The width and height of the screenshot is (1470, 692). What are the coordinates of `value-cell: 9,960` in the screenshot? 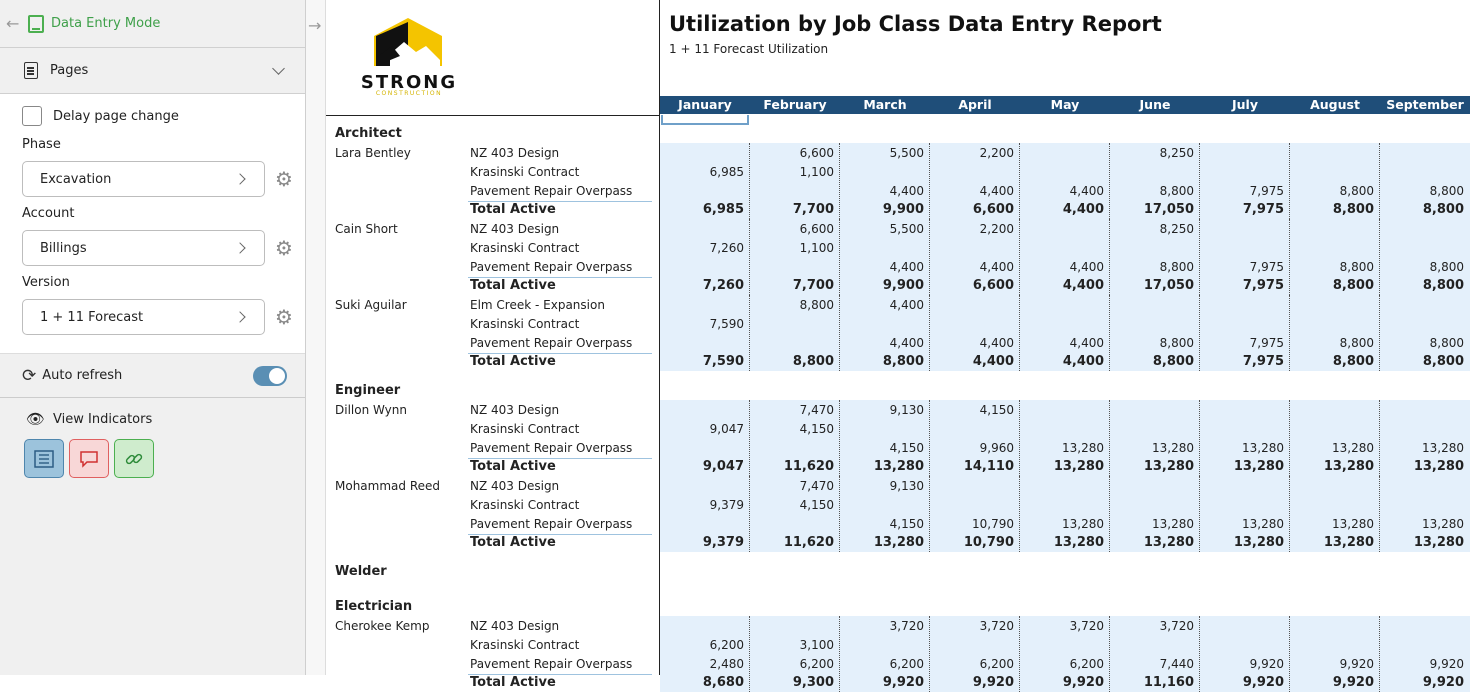 It's located at (972, 448).